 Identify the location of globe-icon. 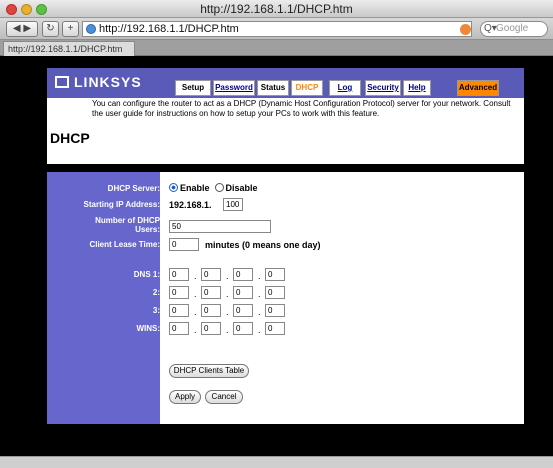
(91, 29).